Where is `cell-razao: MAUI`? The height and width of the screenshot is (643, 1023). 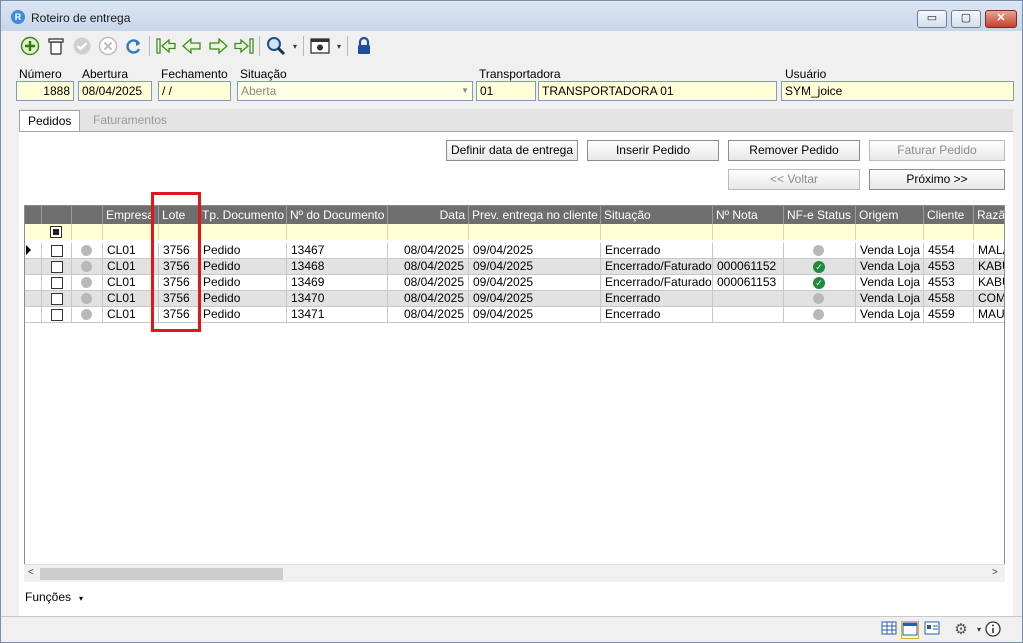 cell-razao: MAUI is located at coordinates (988, 315).